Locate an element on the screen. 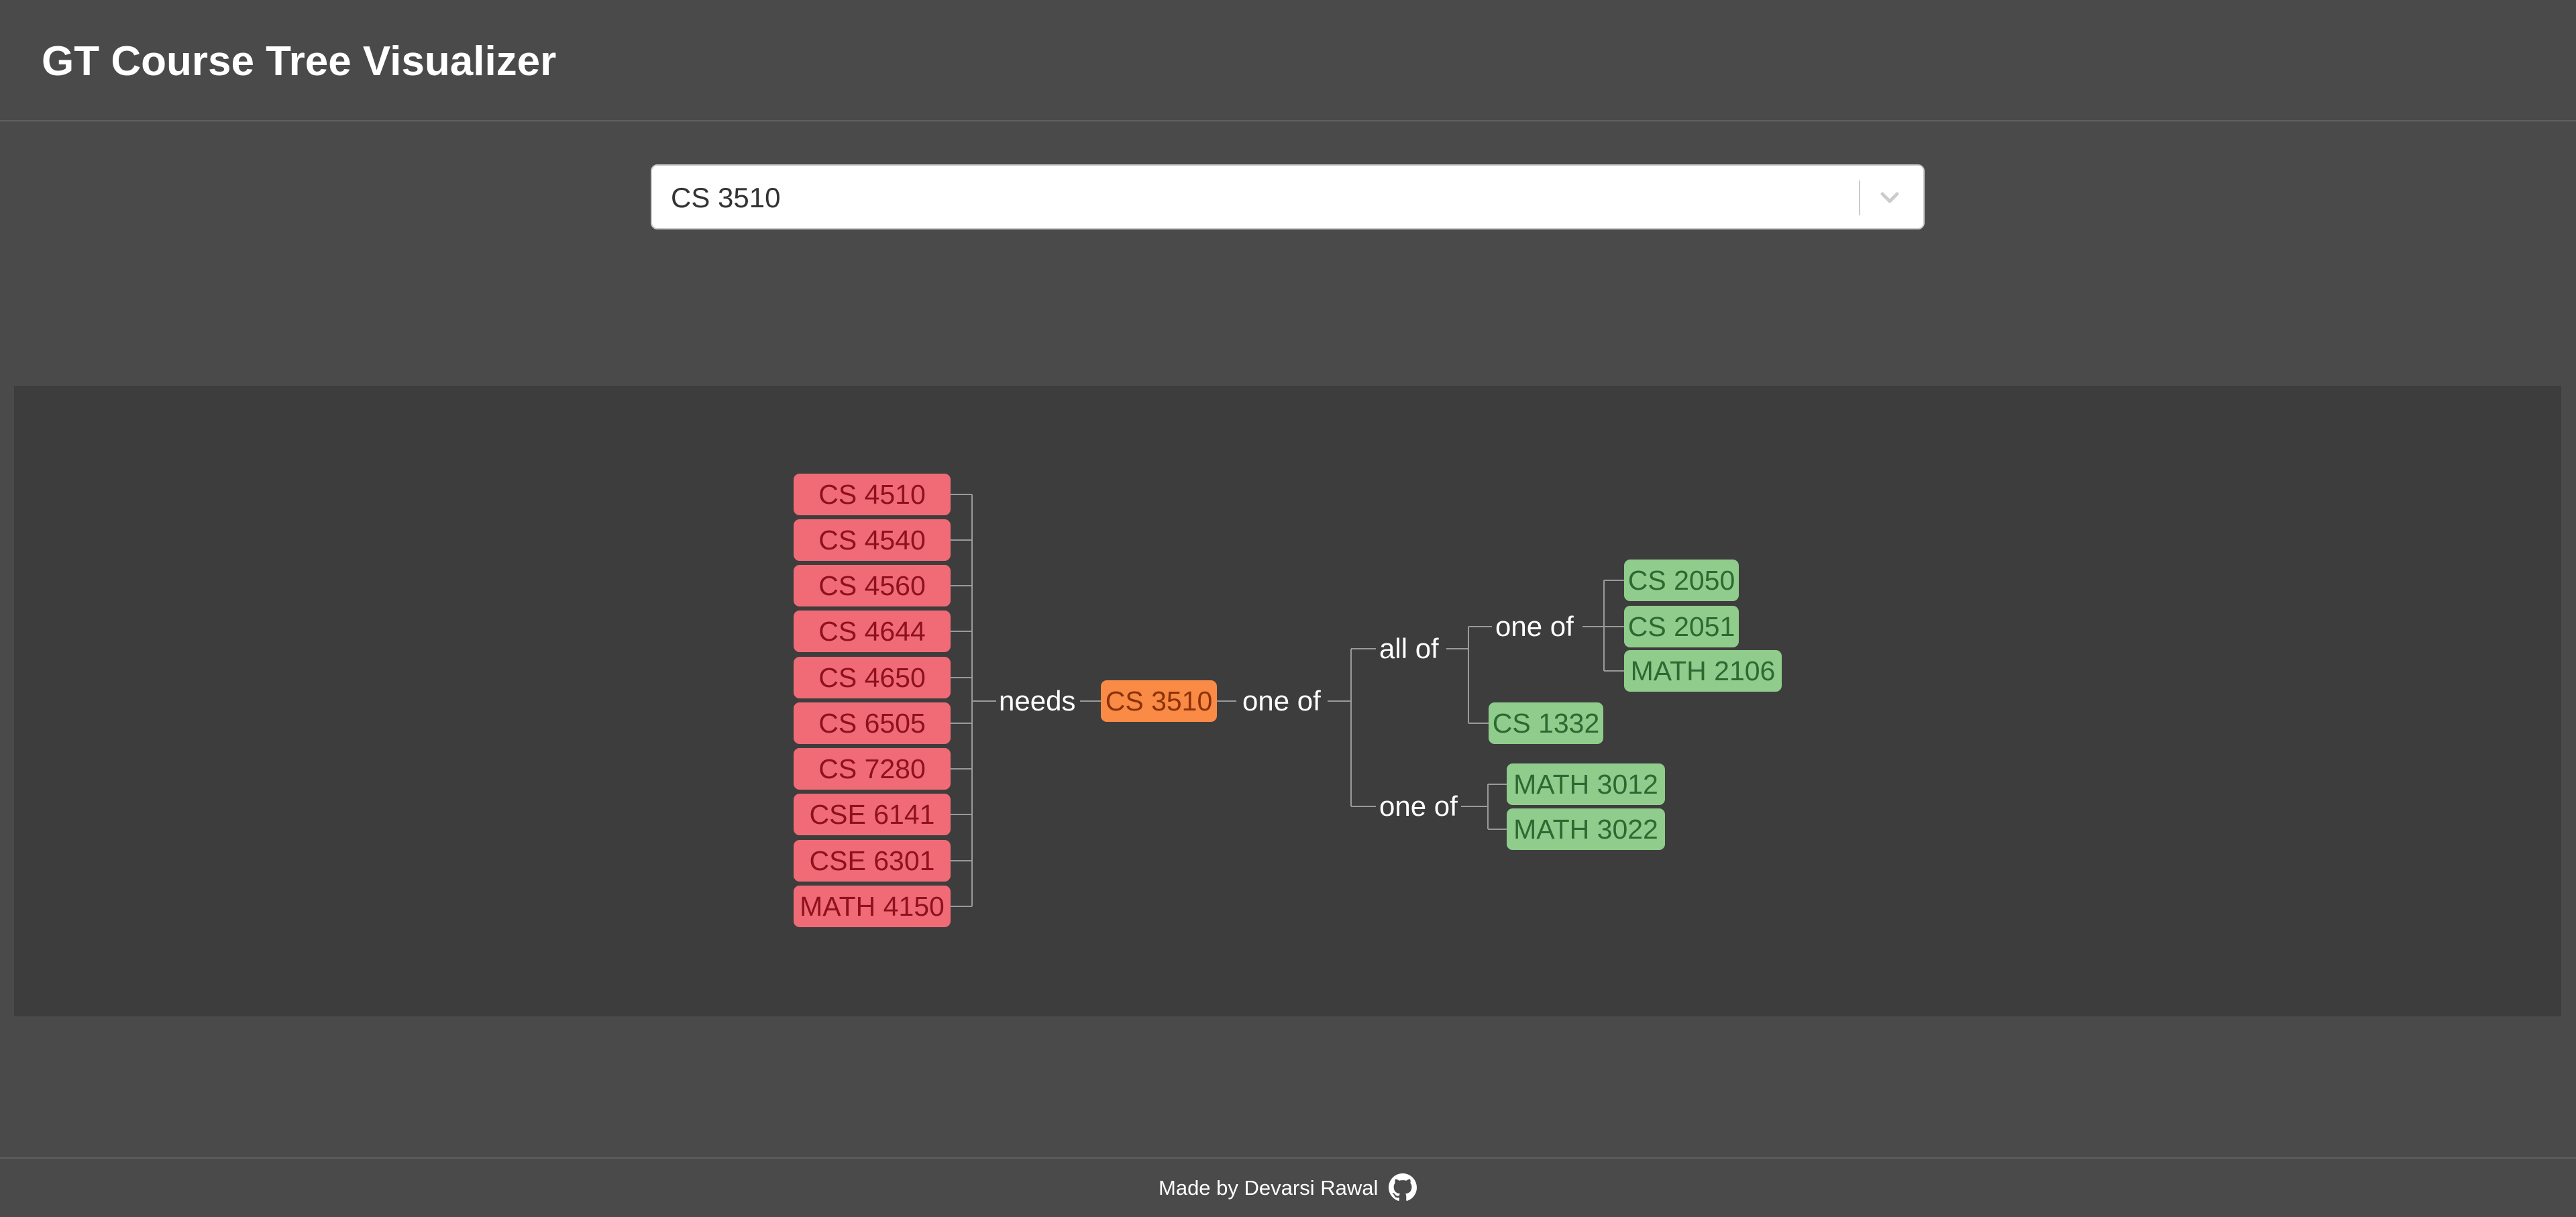 Image resolution: width=2576 pixels, height=1217 pixels. app-header: GT Course Tree Visualizer is located at coordinates (1288, 61).